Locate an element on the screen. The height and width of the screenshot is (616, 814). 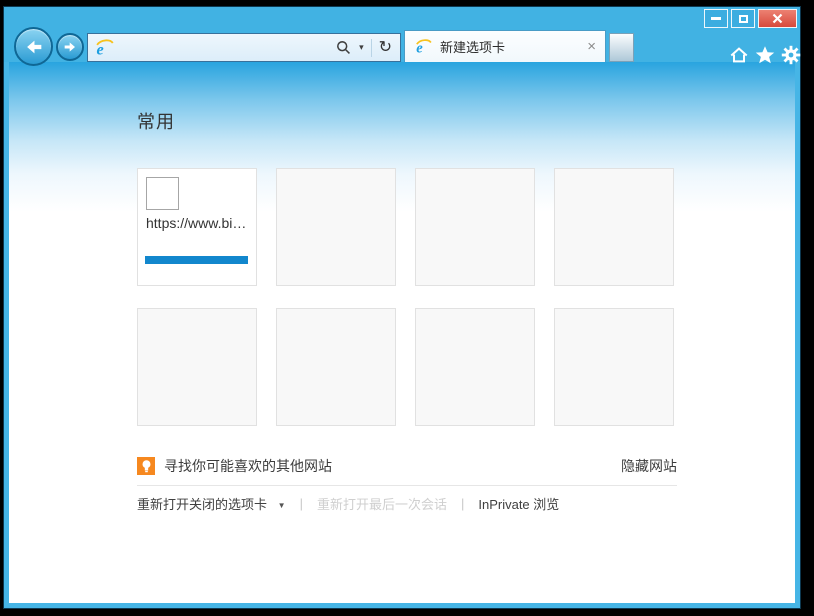
close-button is located at coordinates (777, 18).